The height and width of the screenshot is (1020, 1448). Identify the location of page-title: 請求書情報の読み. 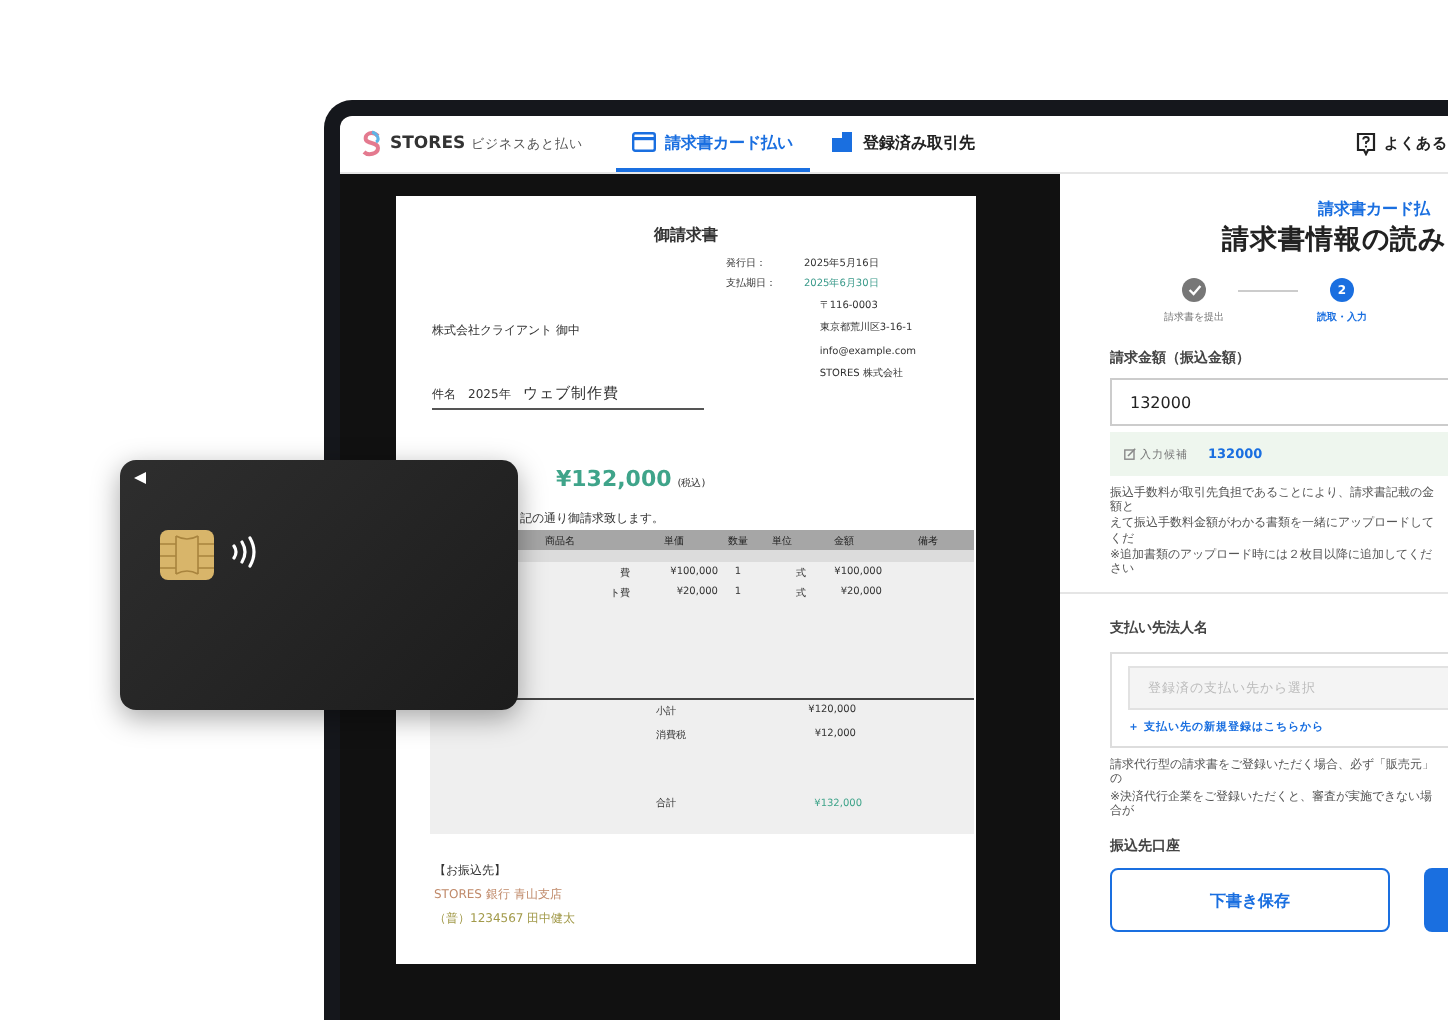
(1333, 240).